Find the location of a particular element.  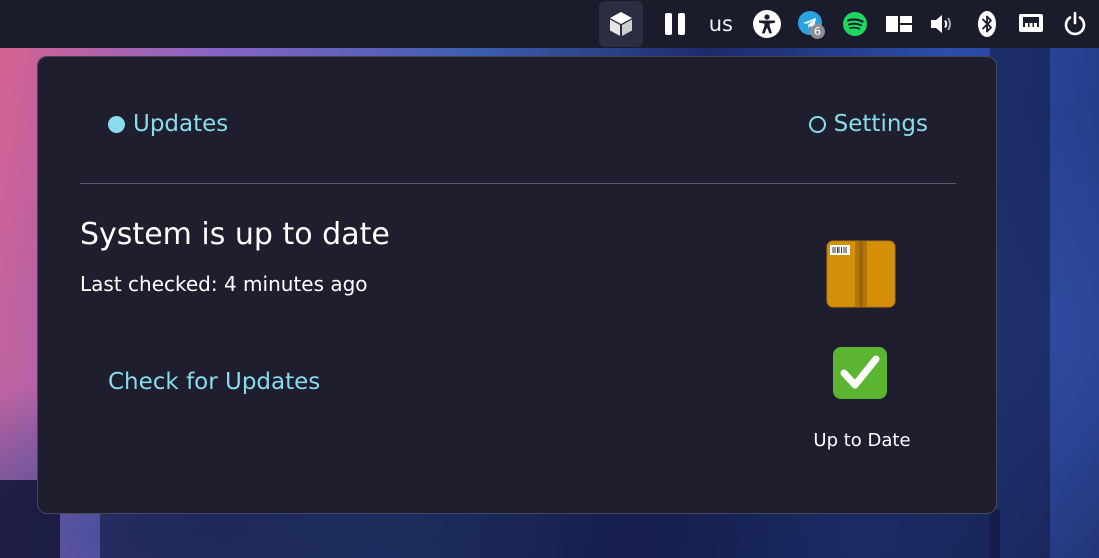

media-pause-button is located at coordinates (675, 24).